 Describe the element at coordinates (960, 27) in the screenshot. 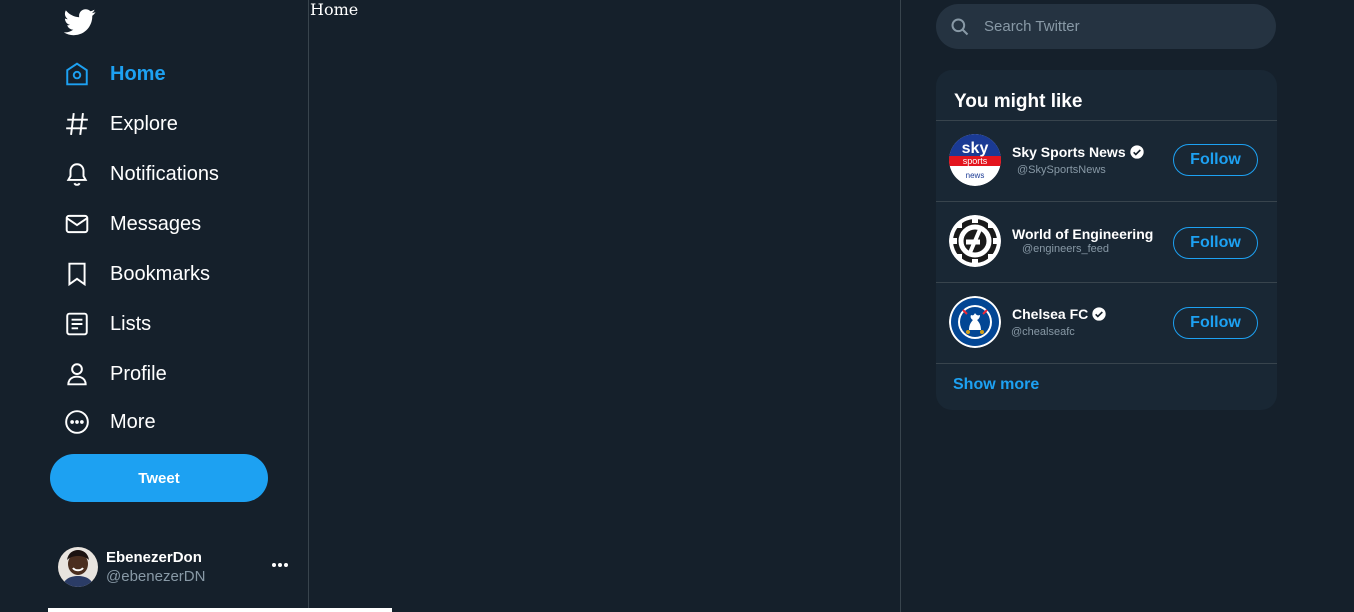

I see `search-icon` at that location.